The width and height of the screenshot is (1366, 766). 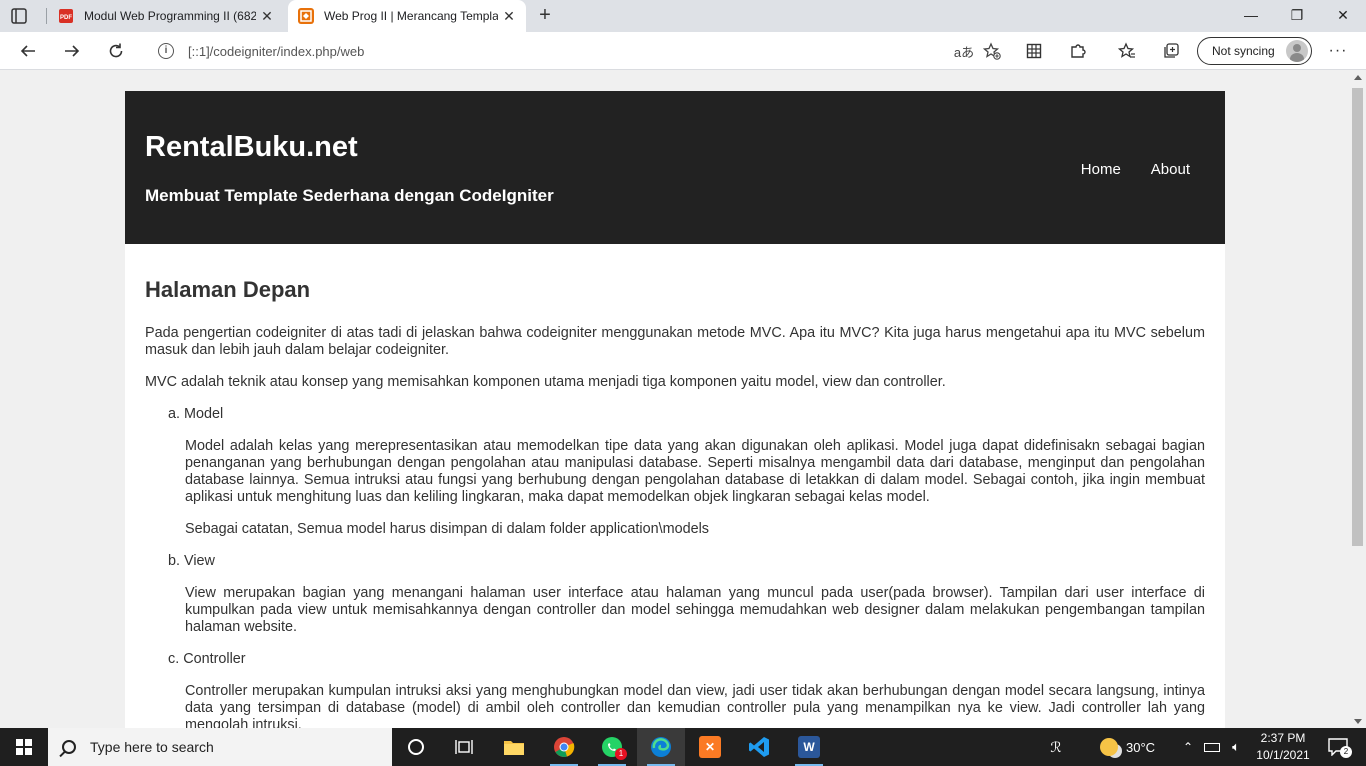 I want to click on search-placeholder: Type here to search, so click(x=152, y=747).